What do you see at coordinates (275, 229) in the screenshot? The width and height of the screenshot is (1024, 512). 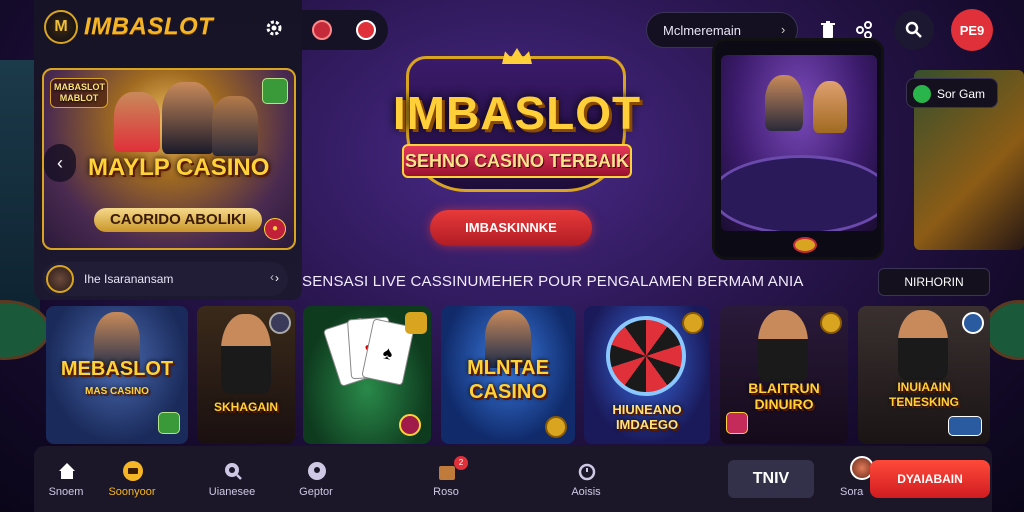 I see `hero-badge-red: ●` at bounding box center [275, 229].